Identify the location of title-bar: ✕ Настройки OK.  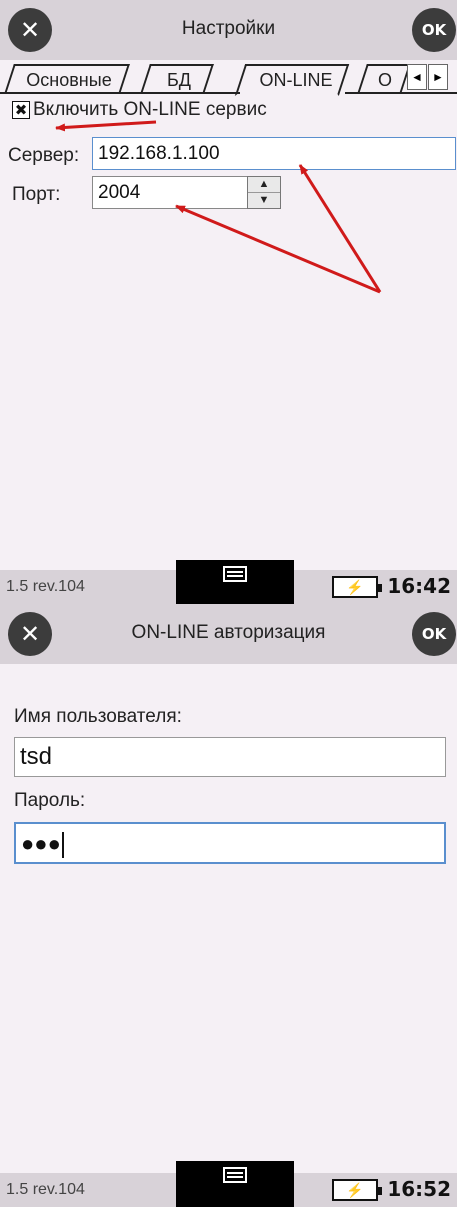
(228, 30).